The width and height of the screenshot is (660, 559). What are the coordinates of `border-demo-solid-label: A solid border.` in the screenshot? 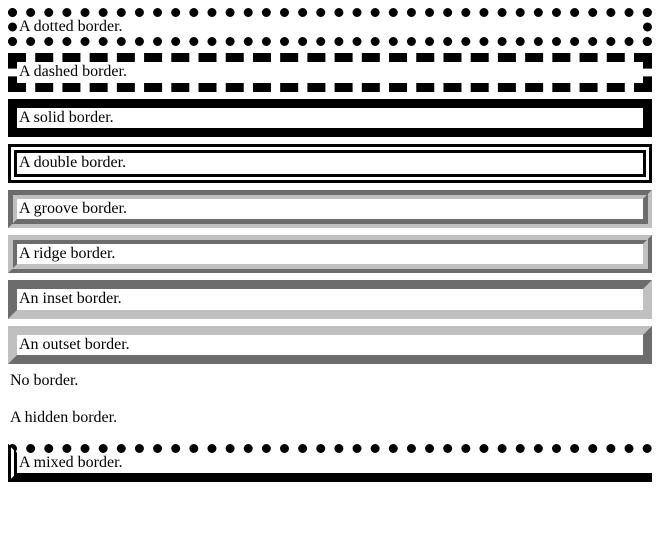 It's located at (66, 117).